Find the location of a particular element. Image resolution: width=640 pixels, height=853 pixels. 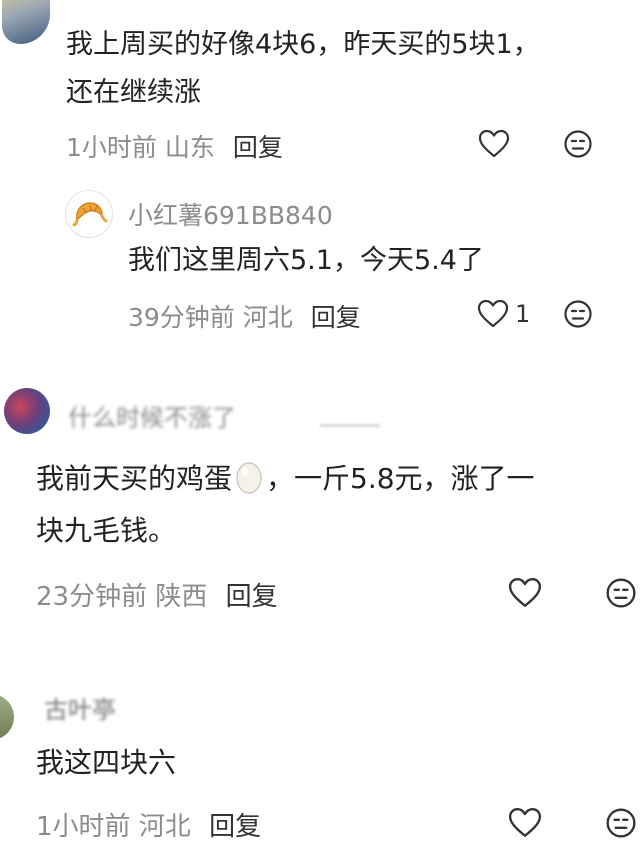

like-count: 1 is located at coordinates (523, 314).